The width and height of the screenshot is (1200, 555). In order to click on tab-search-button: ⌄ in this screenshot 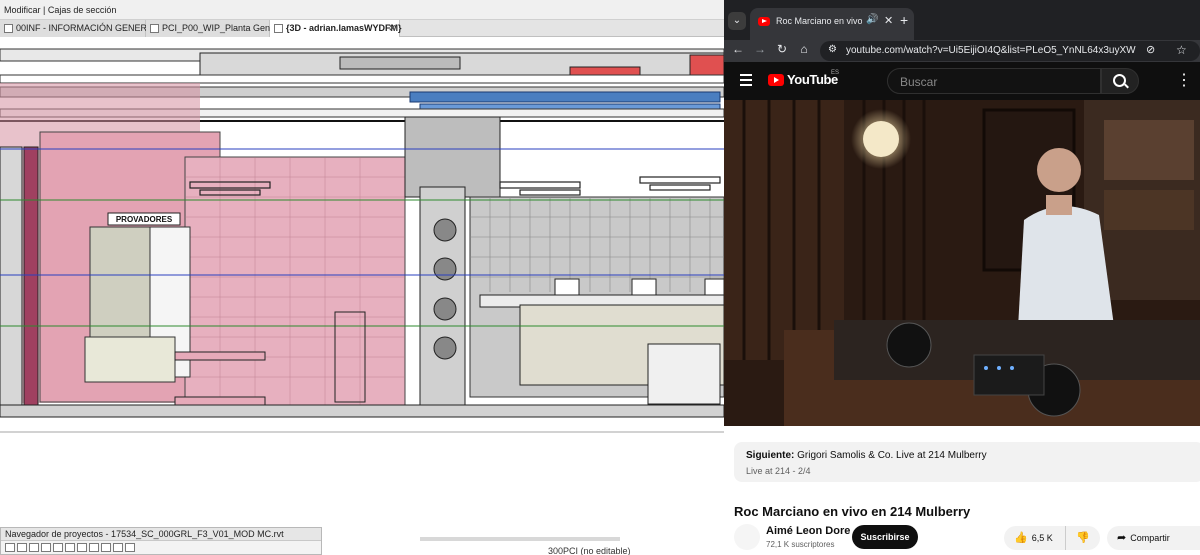, I will do `click(737, 21)`.